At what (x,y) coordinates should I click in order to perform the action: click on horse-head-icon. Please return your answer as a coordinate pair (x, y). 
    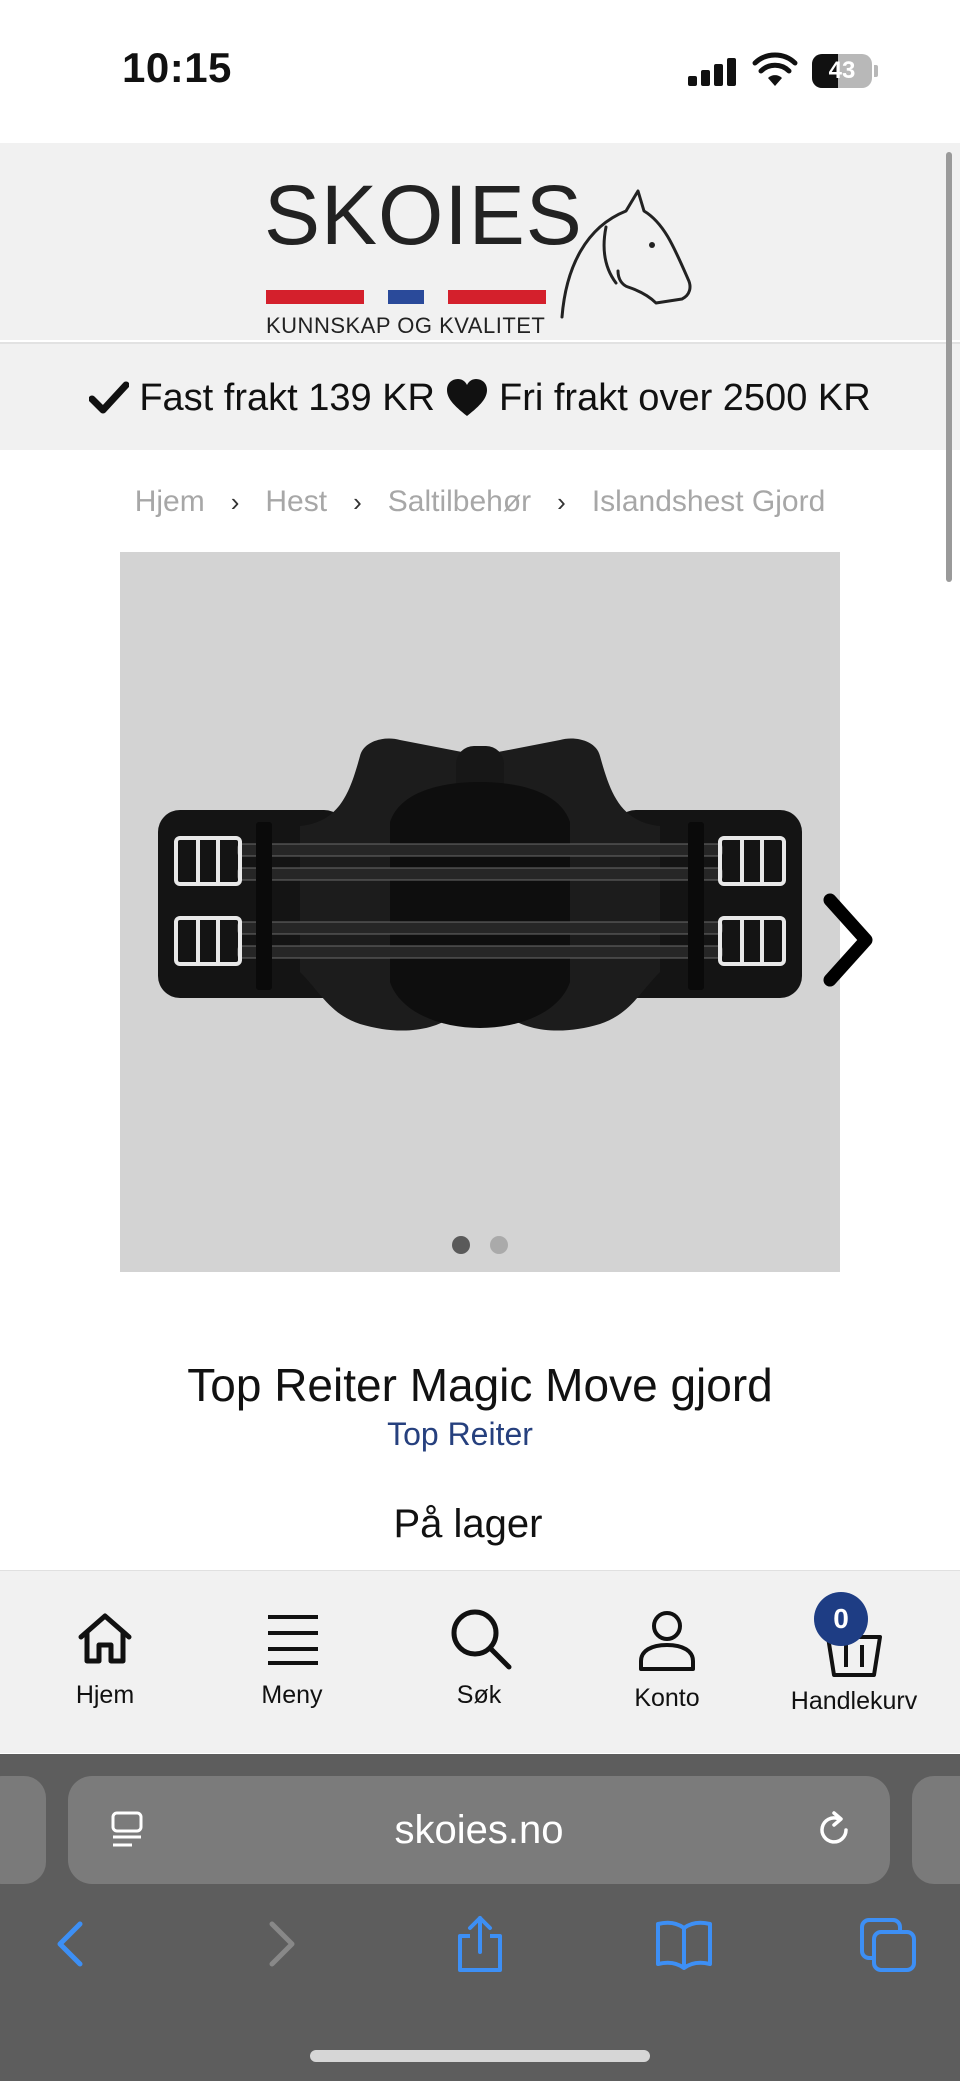
    Looking at the image, I should click on (626, 254).